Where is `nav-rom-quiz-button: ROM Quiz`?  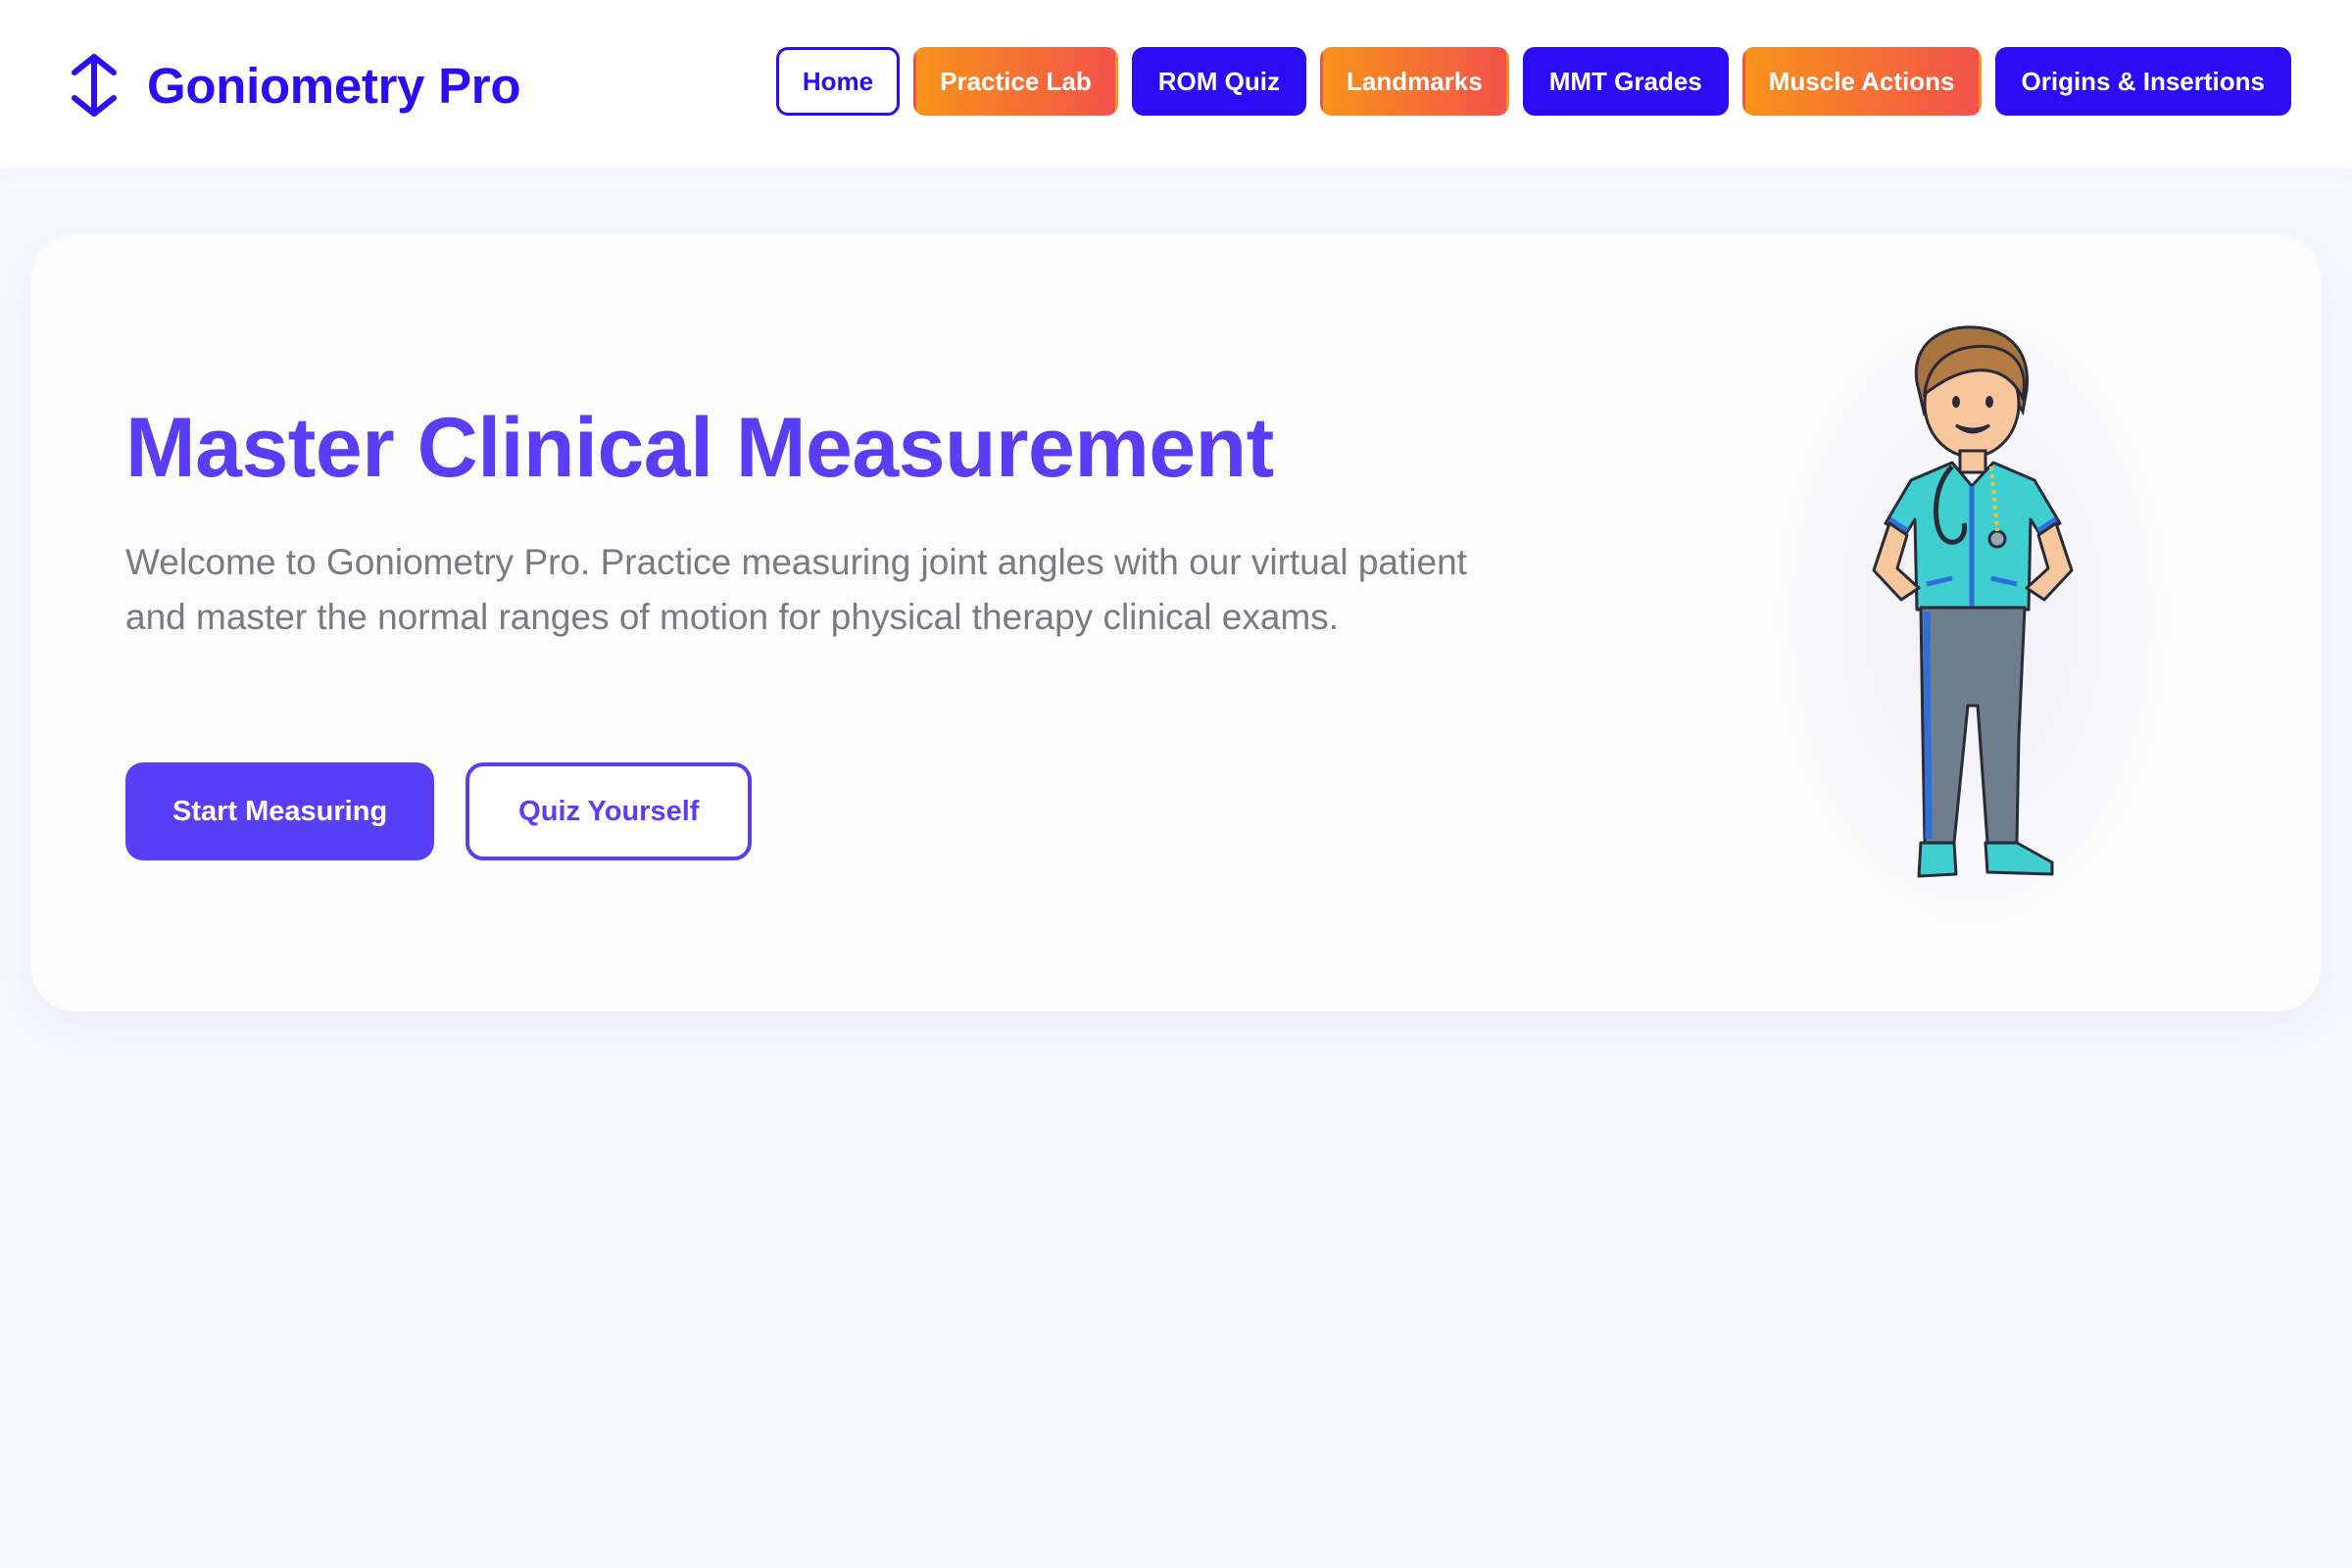
nav-rom-quiz-button: ROM Quiz is located at coordinates (1218, 81).